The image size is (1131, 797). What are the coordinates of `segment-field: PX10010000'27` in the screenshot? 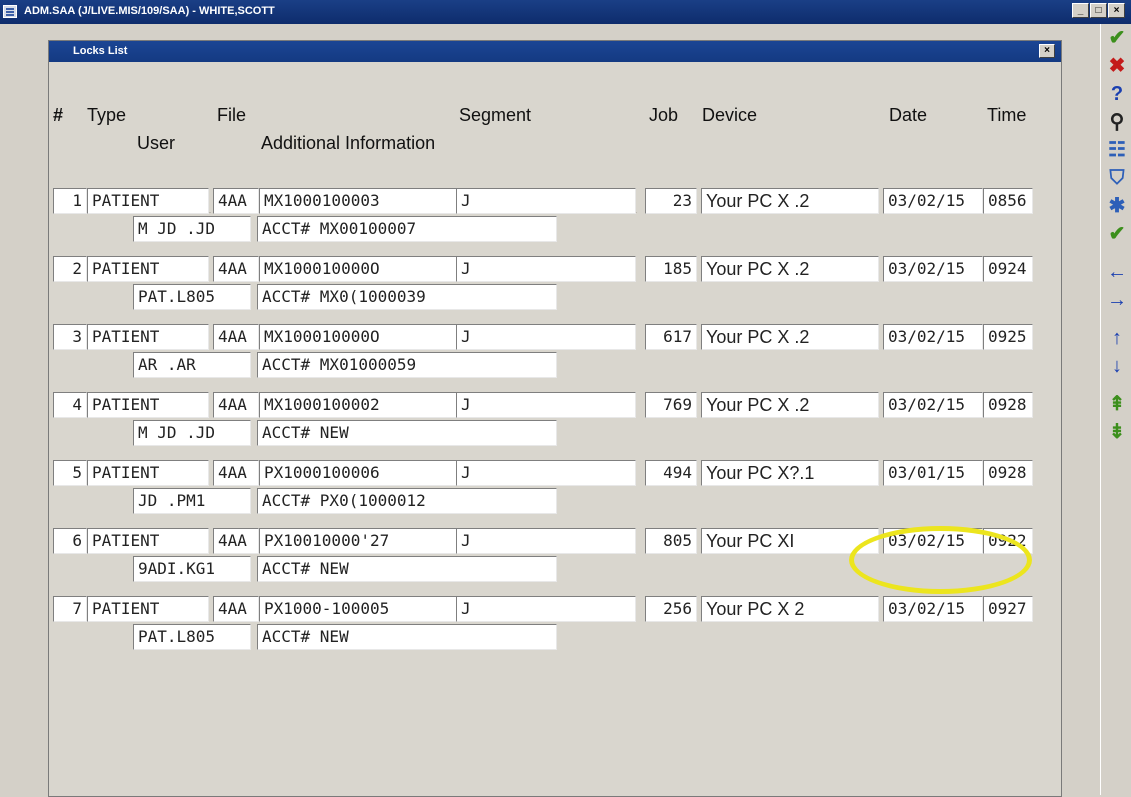 It's located at (359, 541).